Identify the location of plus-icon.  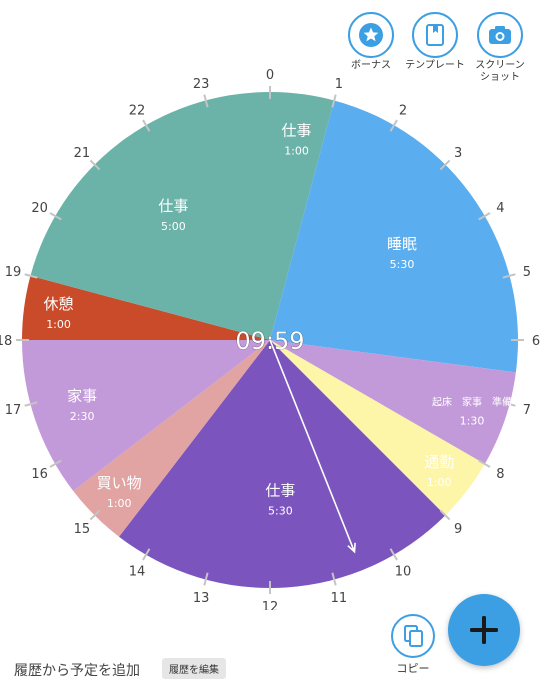
(484, 630).